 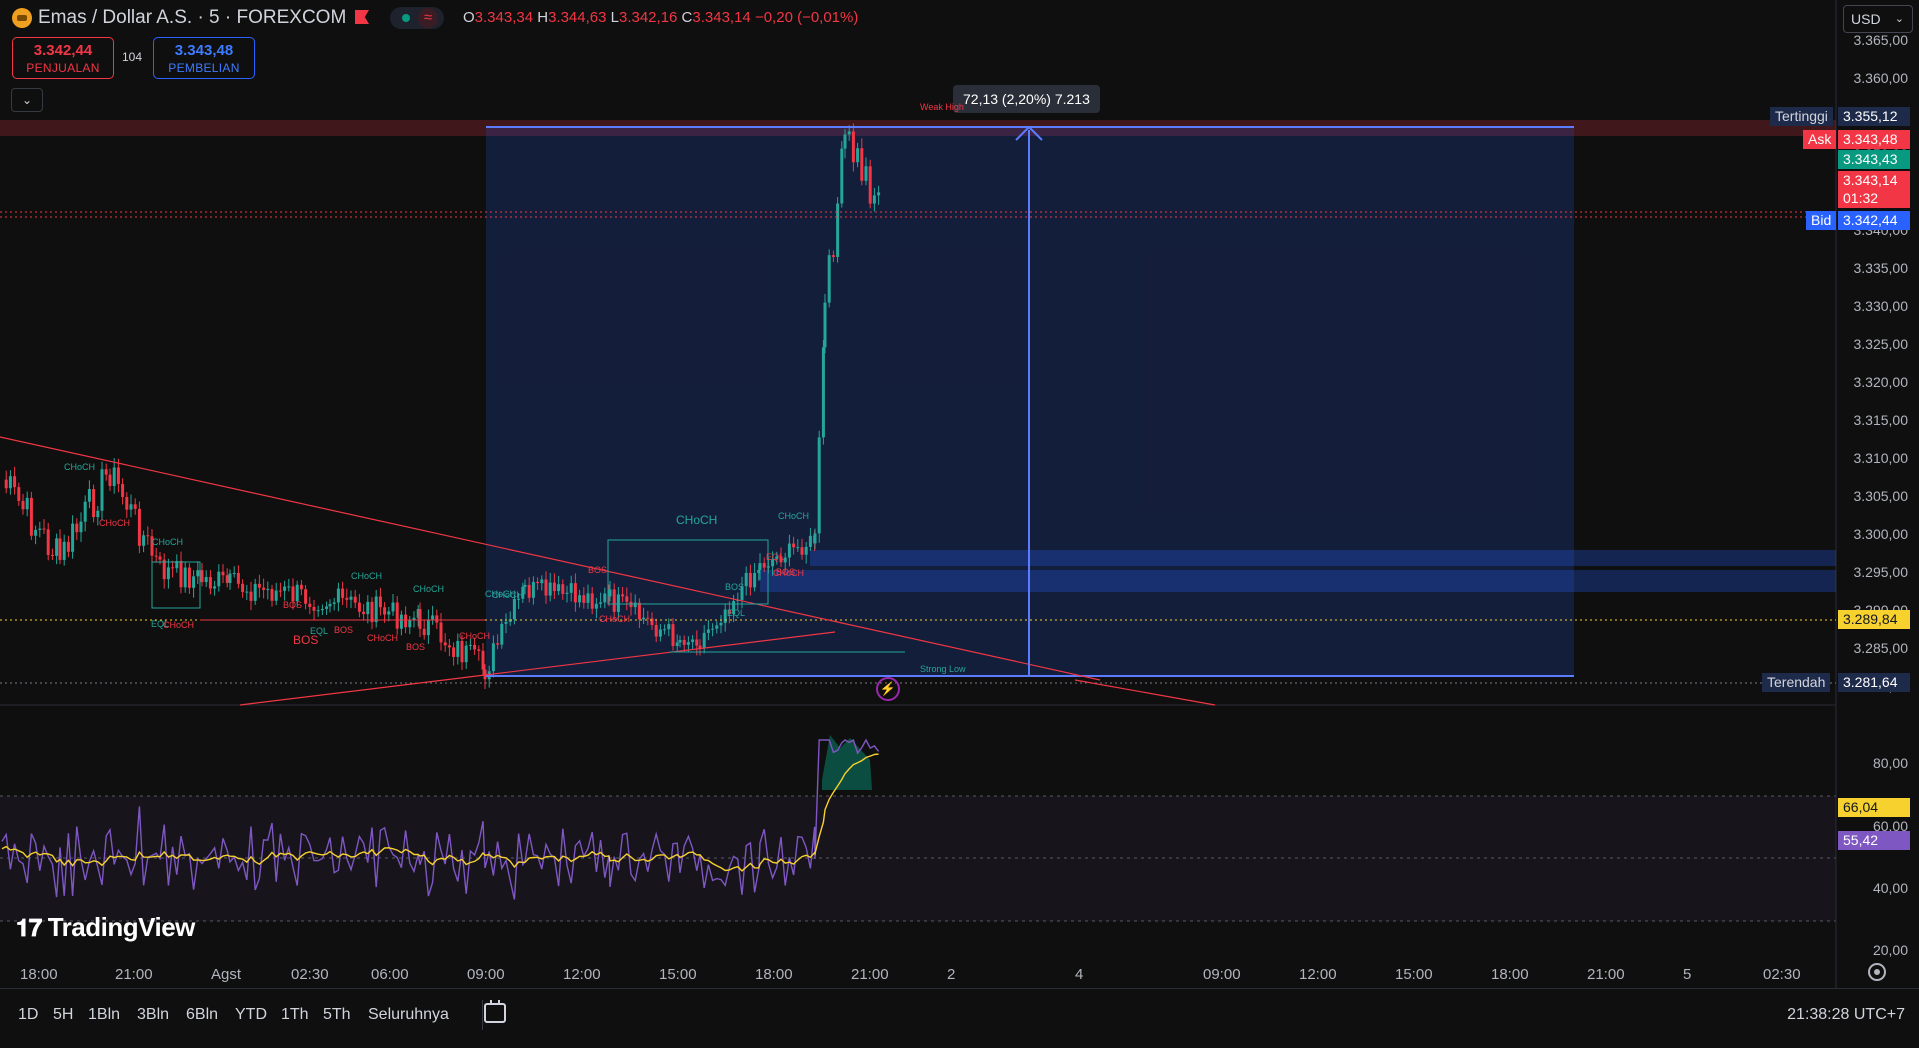 I want to click on market-status-pill: ≈, so click(x=417, y=18).